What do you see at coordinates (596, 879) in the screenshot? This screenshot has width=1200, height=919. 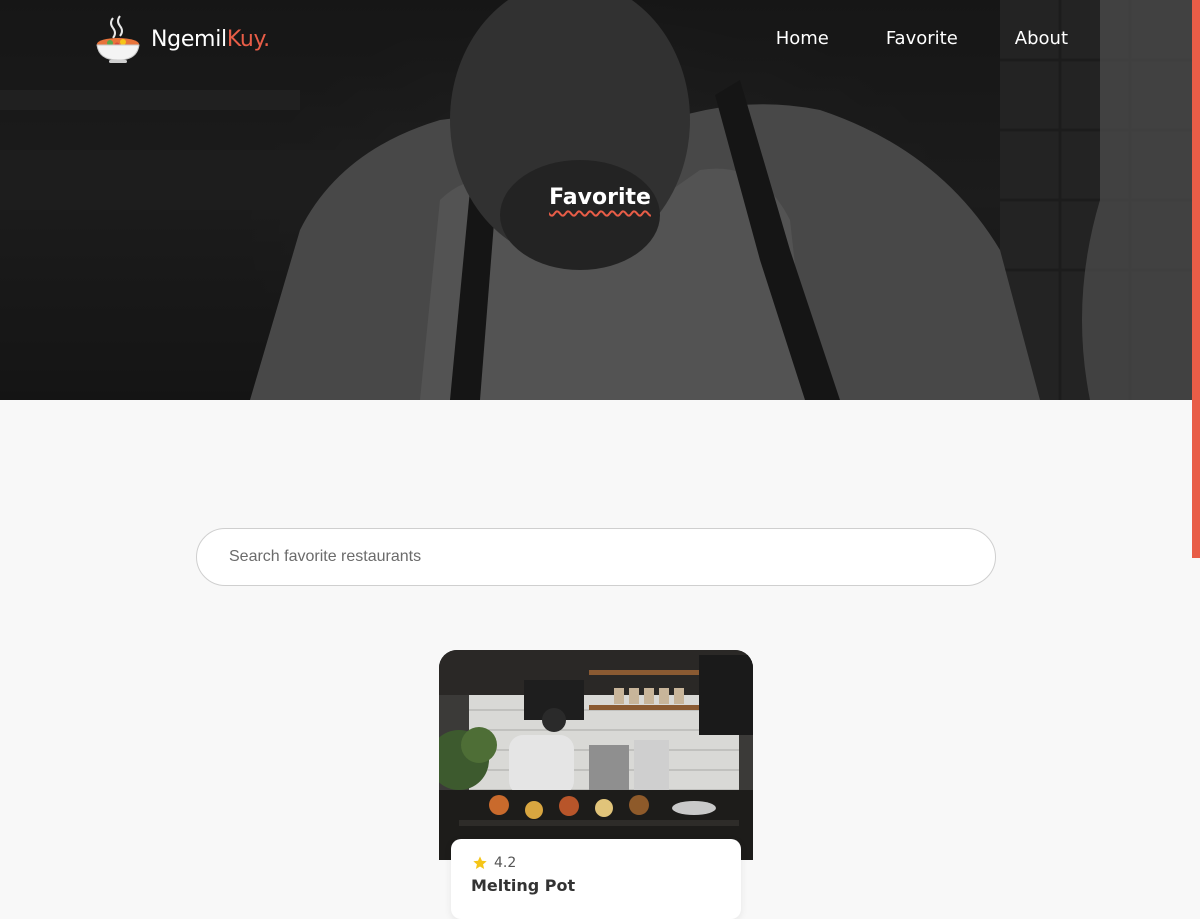 I see `restaurant-info: 4.2 Melting Pot` at bounding box center [596, 879].